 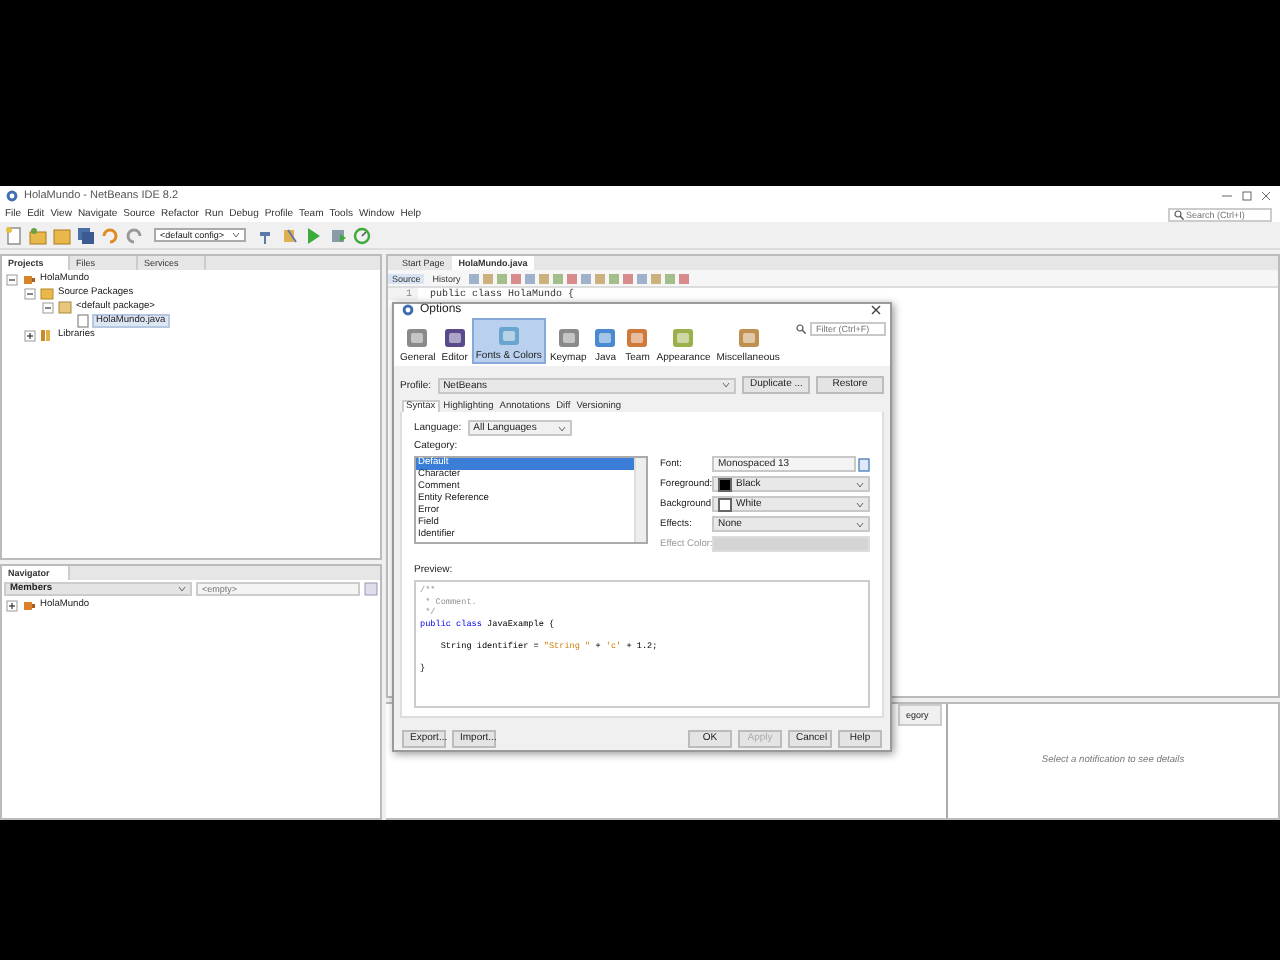 I want to click on profile-icon, so click(x=362, y=235).